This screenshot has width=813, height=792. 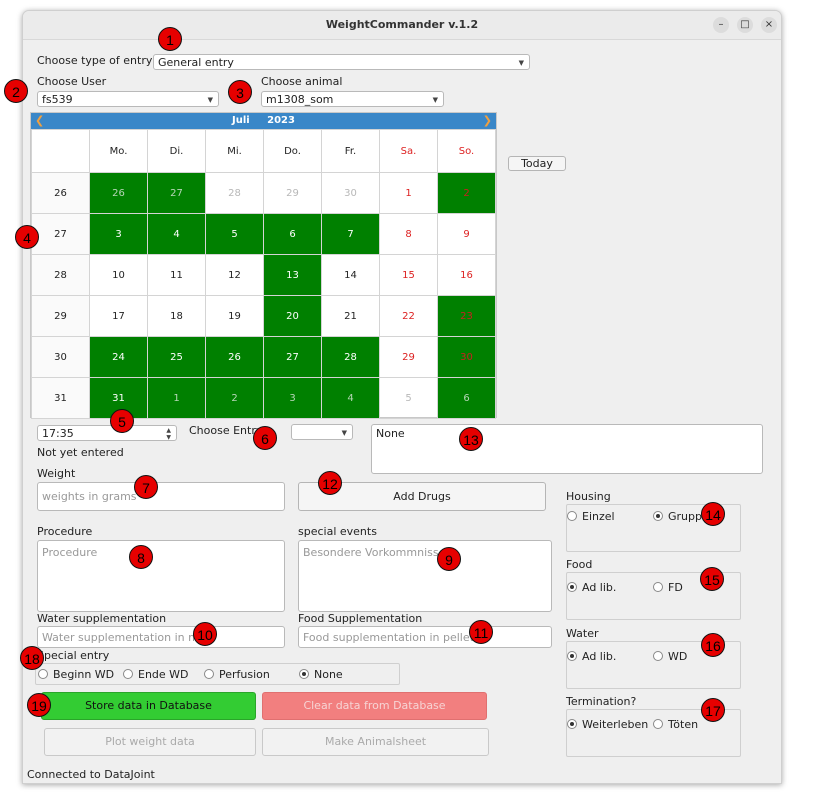 I want to click on radio-perfusion: Perfusion, so click(x=237, y=674).